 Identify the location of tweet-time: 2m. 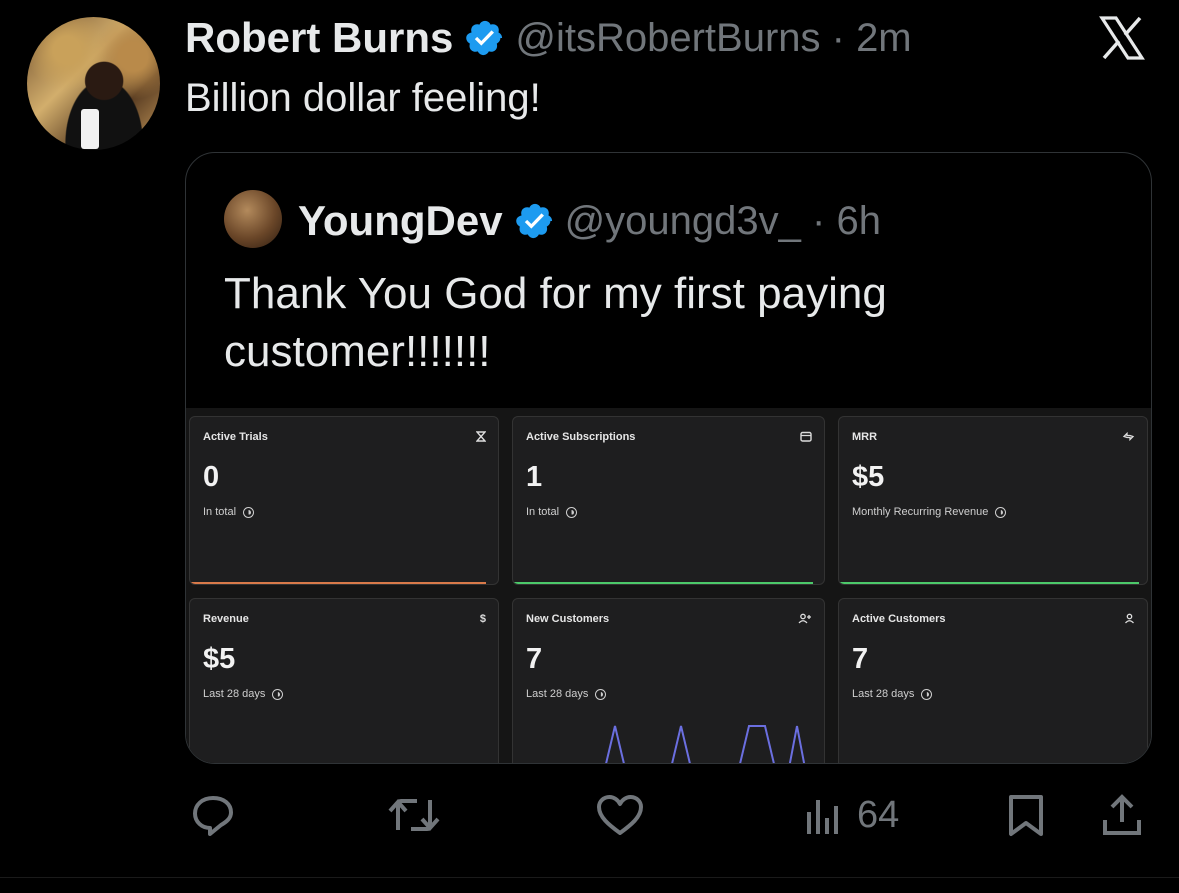
(884, 38).